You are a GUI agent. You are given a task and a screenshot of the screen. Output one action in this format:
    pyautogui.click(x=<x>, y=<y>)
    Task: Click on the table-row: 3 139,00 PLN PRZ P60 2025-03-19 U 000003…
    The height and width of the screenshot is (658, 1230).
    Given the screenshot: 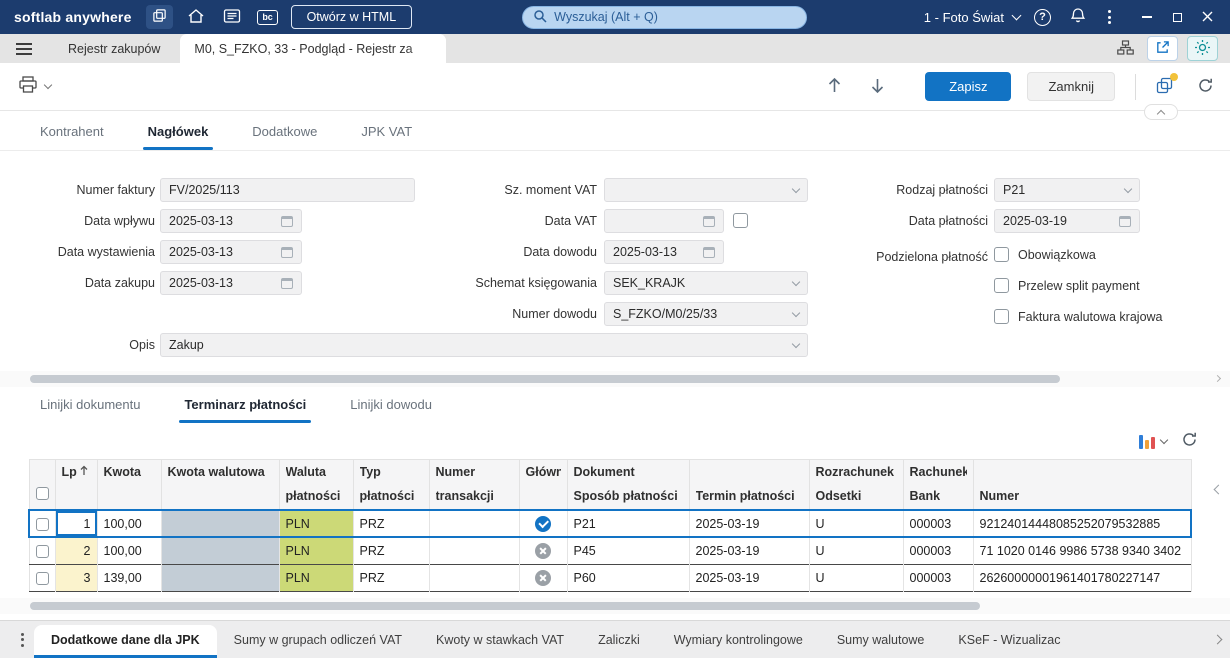 What is the action you would take?
    pyautogui.click(x=610, y=577)
    